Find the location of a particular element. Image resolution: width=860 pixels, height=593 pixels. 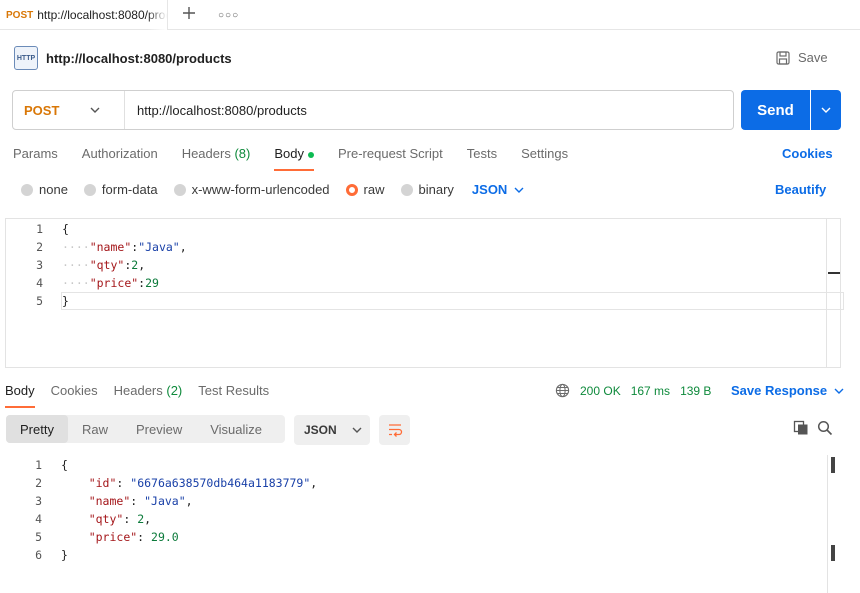

tab-authorization: Authorization is located at coordinates (120, 158).